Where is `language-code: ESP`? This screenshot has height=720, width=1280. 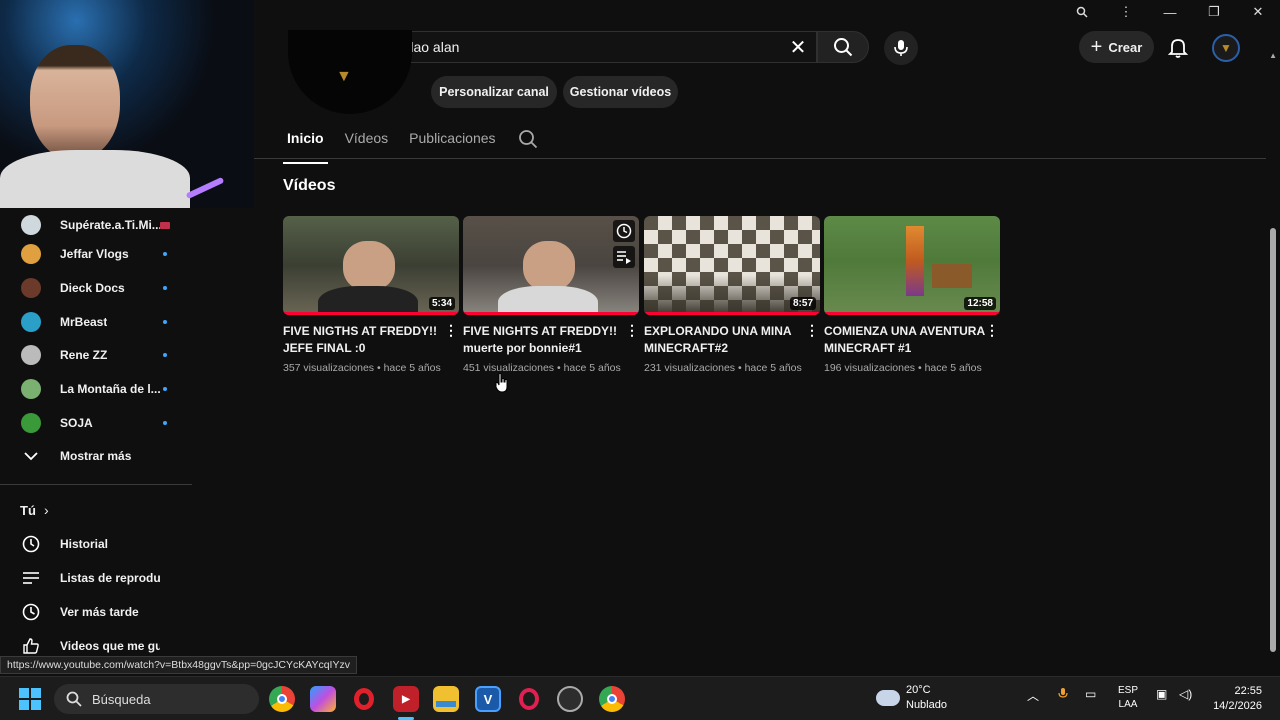 language-code: ESP is located at coordinates (1128, 690).